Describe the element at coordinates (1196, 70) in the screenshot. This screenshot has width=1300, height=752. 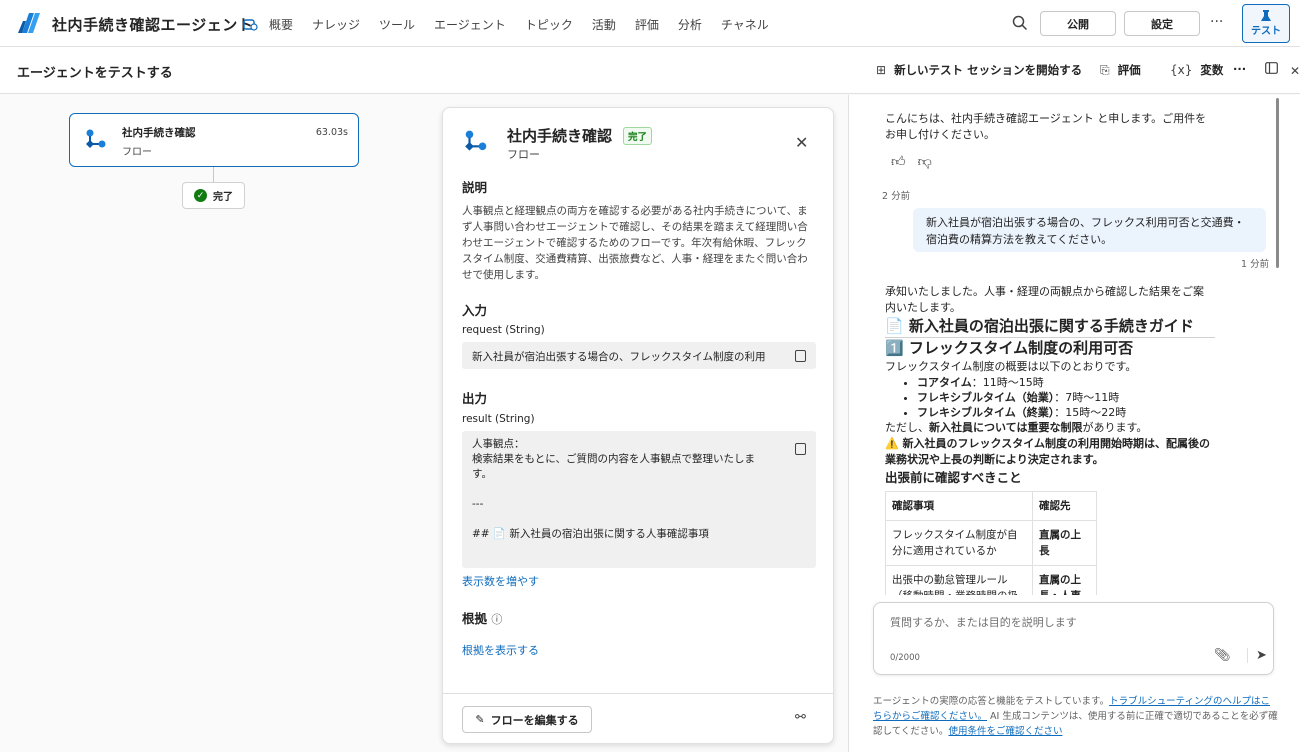
I see `variables-button: {x} 変数` at that location.